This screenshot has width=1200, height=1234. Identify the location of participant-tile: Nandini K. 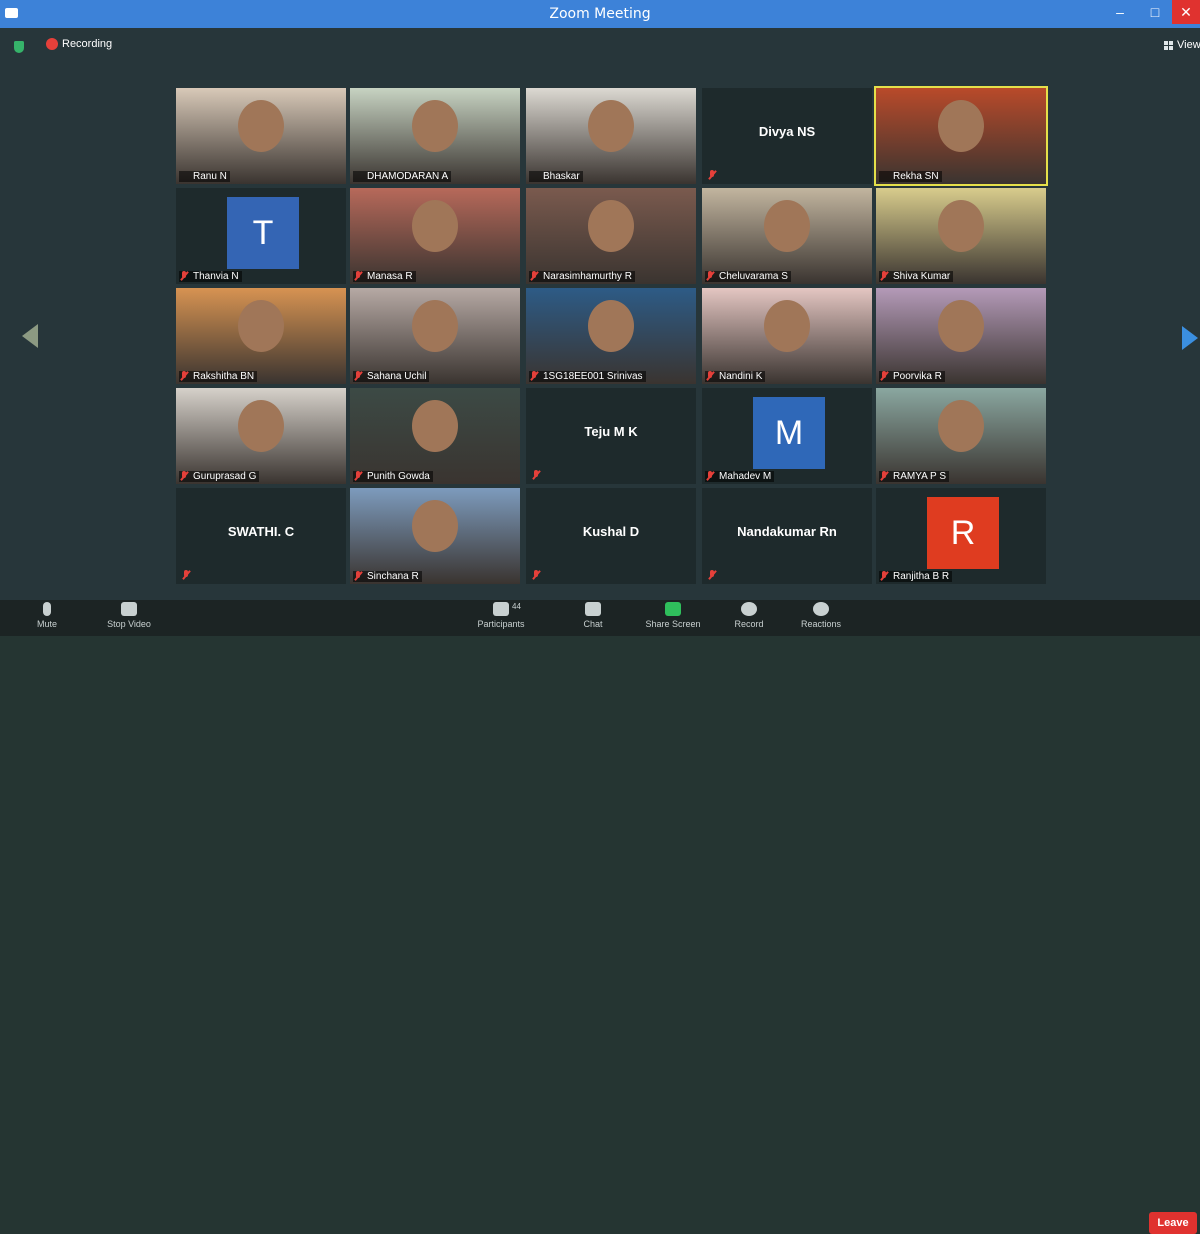
(787, 336).